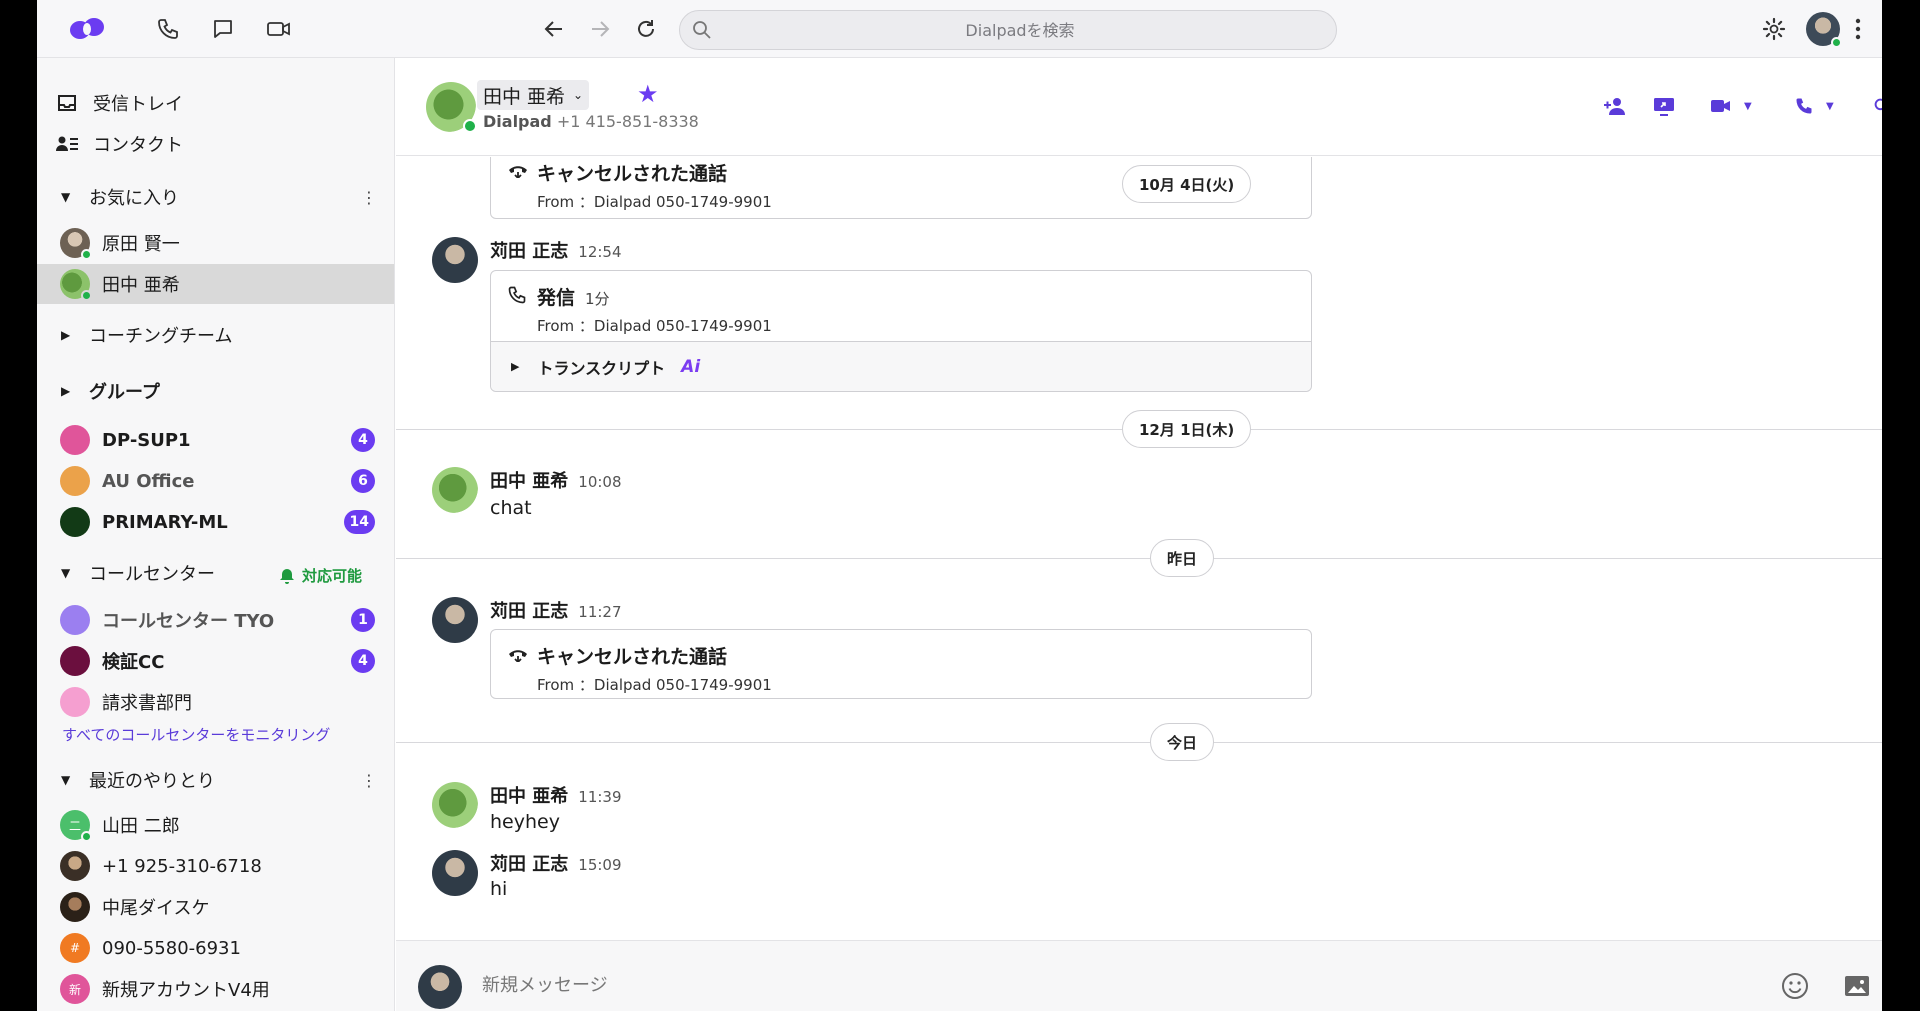 The width and height of the screenshot is (1920, 1011). Describe the element at coordinates (215, 702) in the screenshot. I see `sidebar-item-call-center: 請求書部門` at that location.